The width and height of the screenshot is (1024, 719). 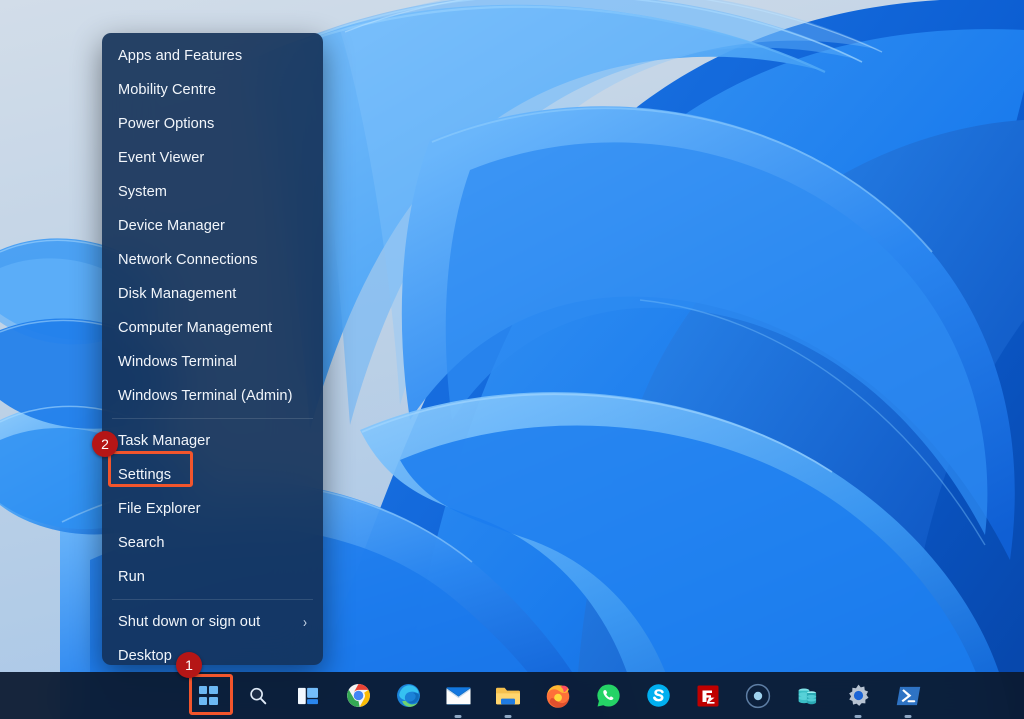 I want to click on settings-button, so click(x=858, y=698).